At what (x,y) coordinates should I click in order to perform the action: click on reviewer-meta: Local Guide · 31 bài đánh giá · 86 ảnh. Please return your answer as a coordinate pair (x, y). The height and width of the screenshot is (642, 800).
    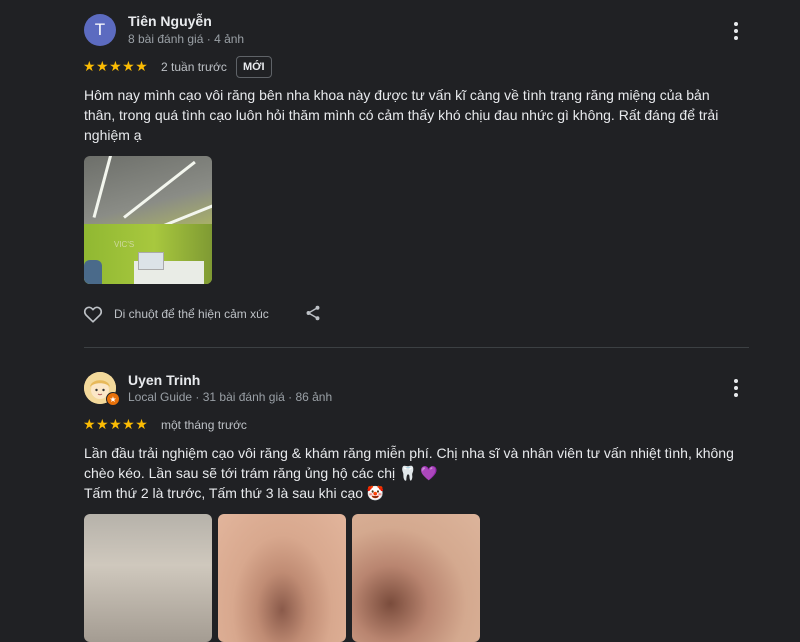
    Looking at the image, I should click on (230, 397).